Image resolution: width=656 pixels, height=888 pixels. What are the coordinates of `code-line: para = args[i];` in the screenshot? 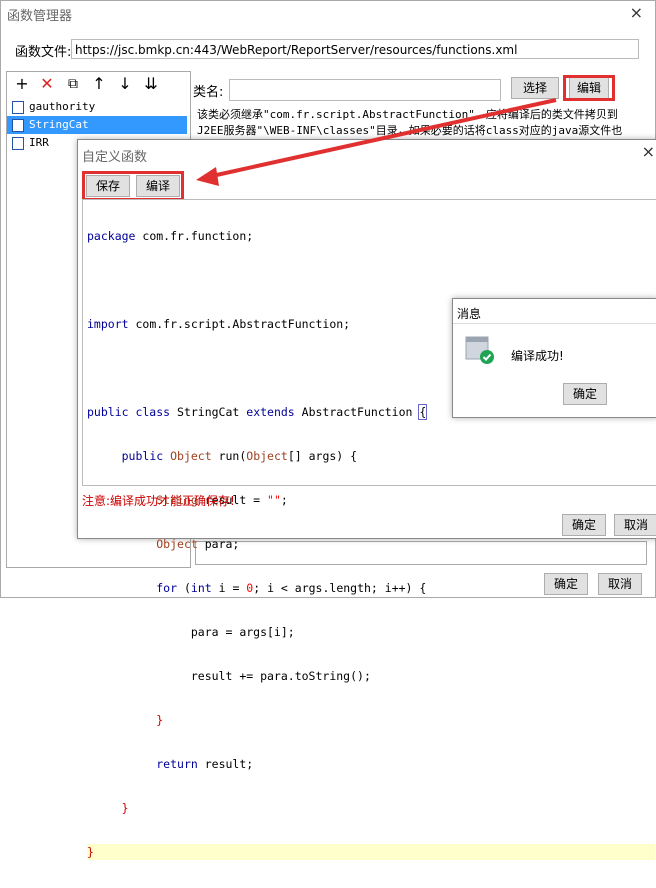 It's located at (191, 632).